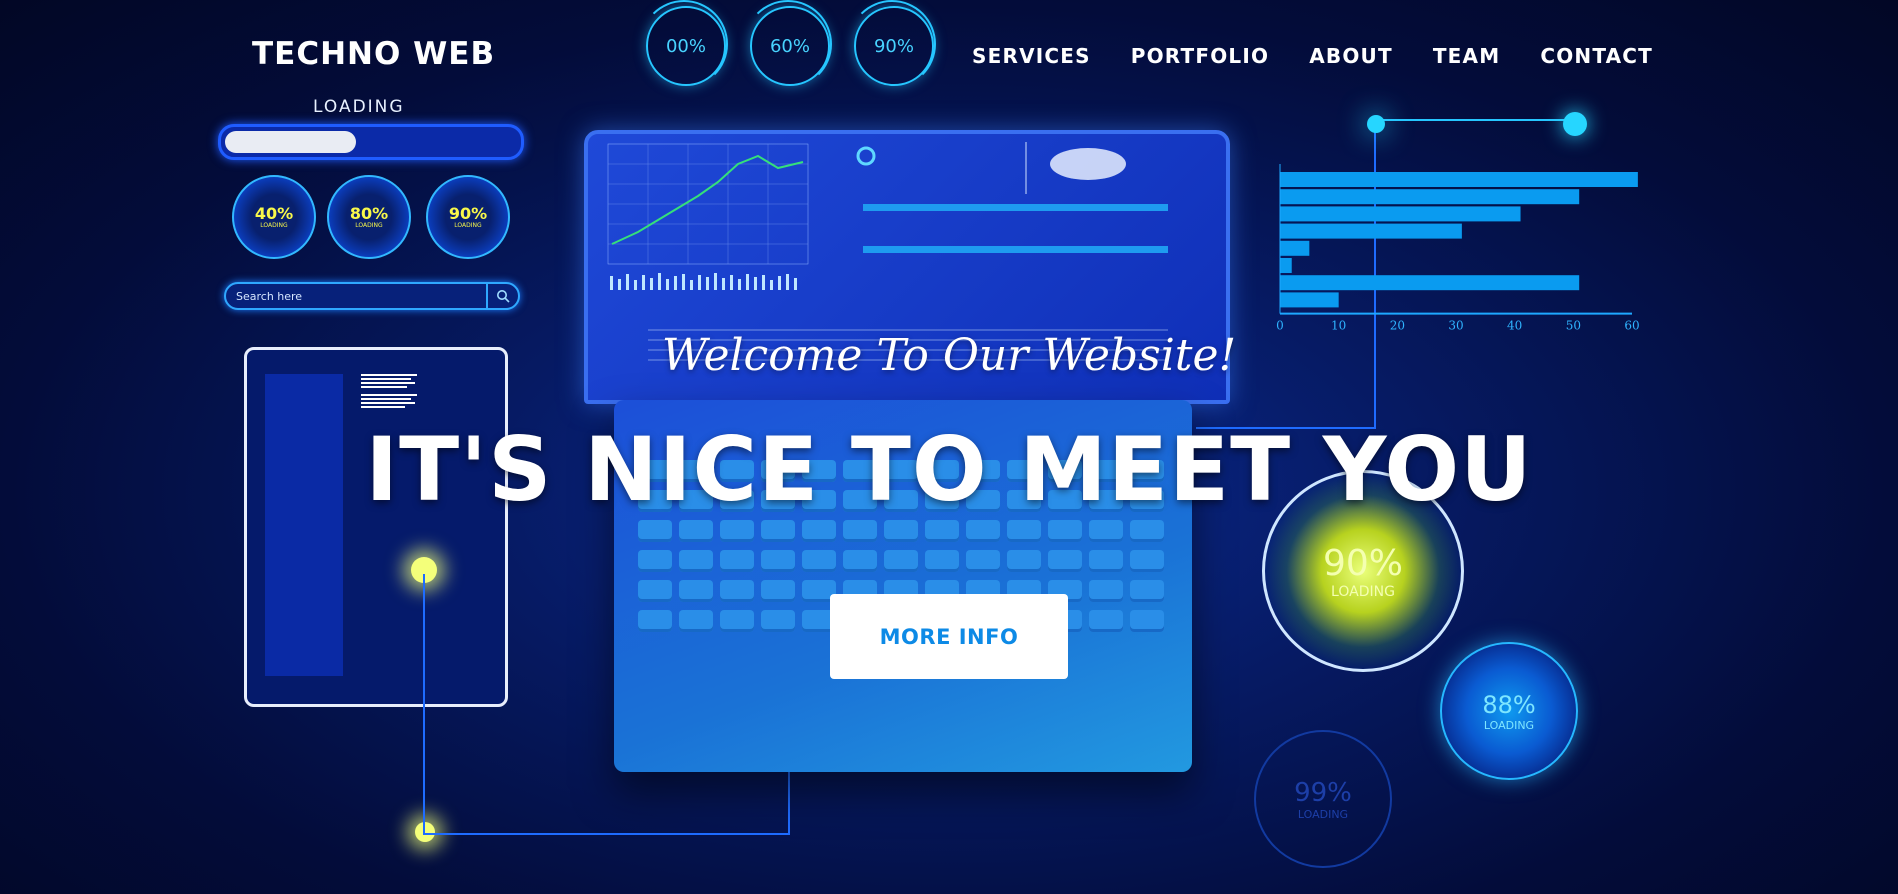 This screenshot has width=1898, height=894. I want to click on gauge-large-3: 99% LOADING, so click(1323, 799).